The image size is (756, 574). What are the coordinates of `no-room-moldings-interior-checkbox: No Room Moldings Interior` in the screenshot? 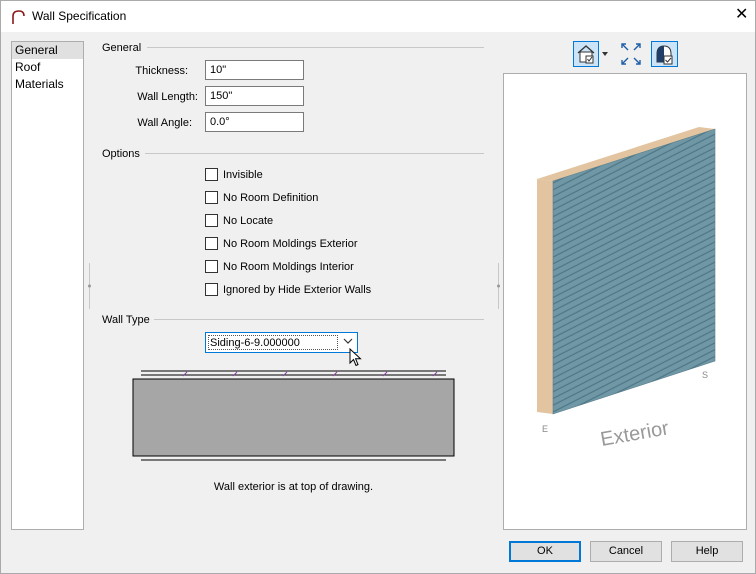 It's located at (279, 267).